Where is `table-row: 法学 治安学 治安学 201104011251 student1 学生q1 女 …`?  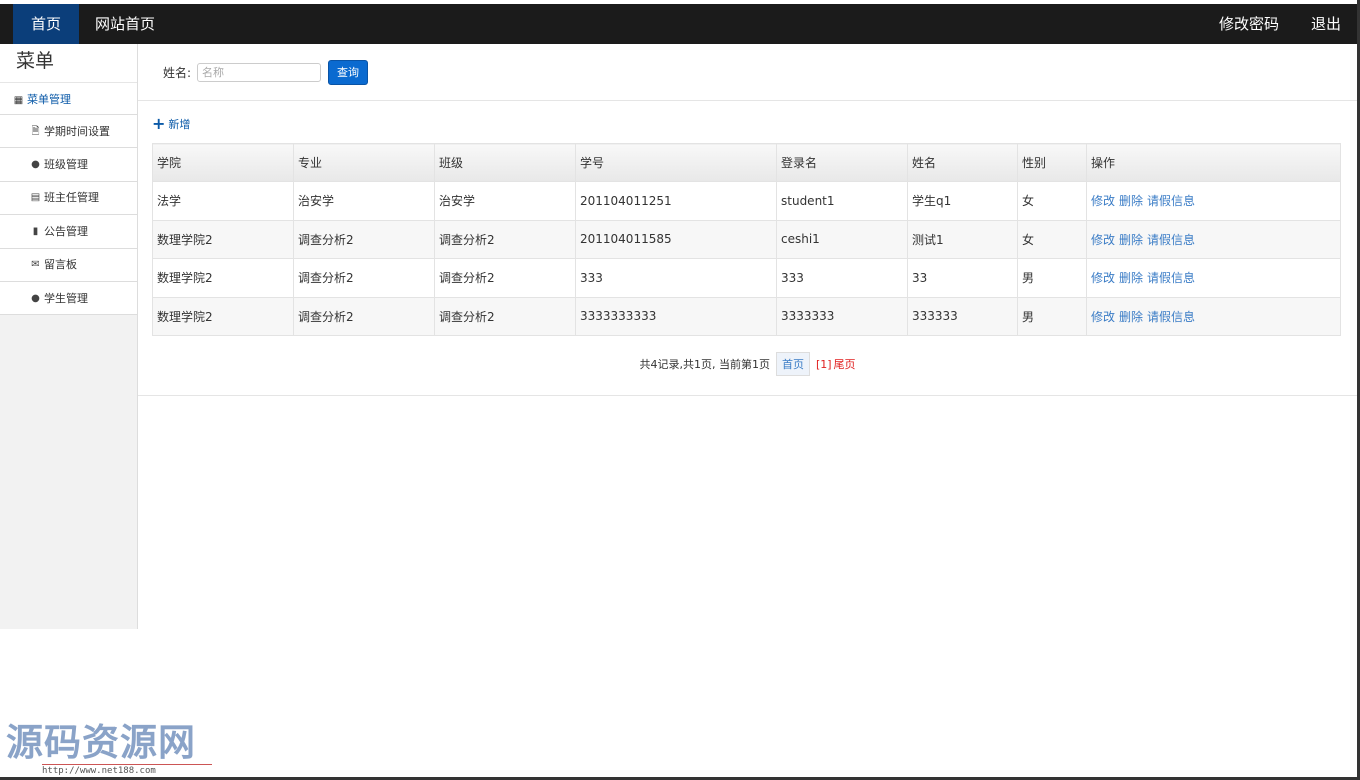 table-row: 法学 治安学 治安学 201104011251 student1 学生q1 女 … is located at coordinates (746, 201).